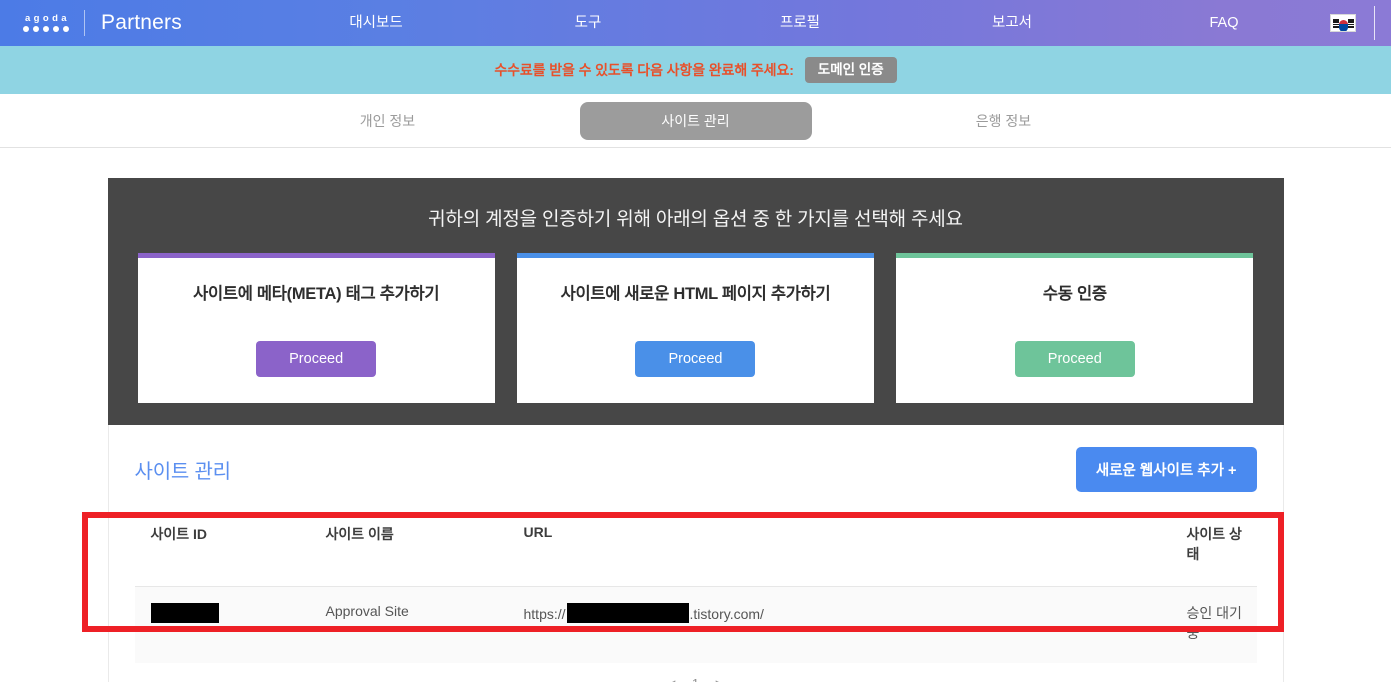 This screenshot has height=682, width=1391. I want to click on pagination-page-number: 1, so click(695, 679).